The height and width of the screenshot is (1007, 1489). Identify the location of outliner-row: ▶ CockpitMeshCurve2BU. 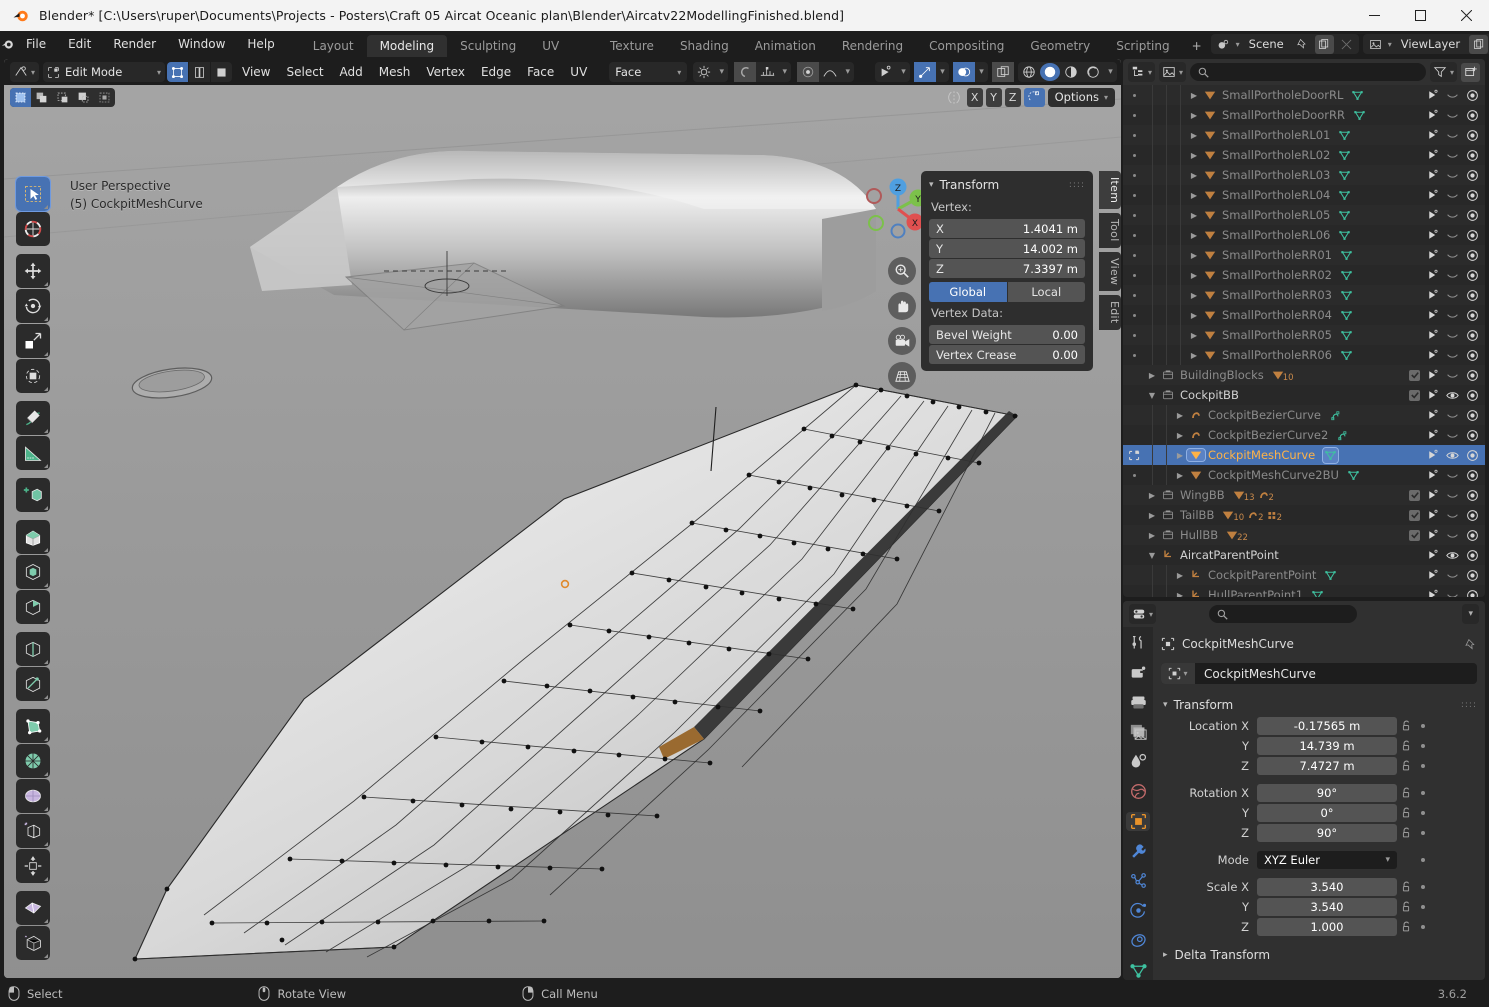
(1304, 475).